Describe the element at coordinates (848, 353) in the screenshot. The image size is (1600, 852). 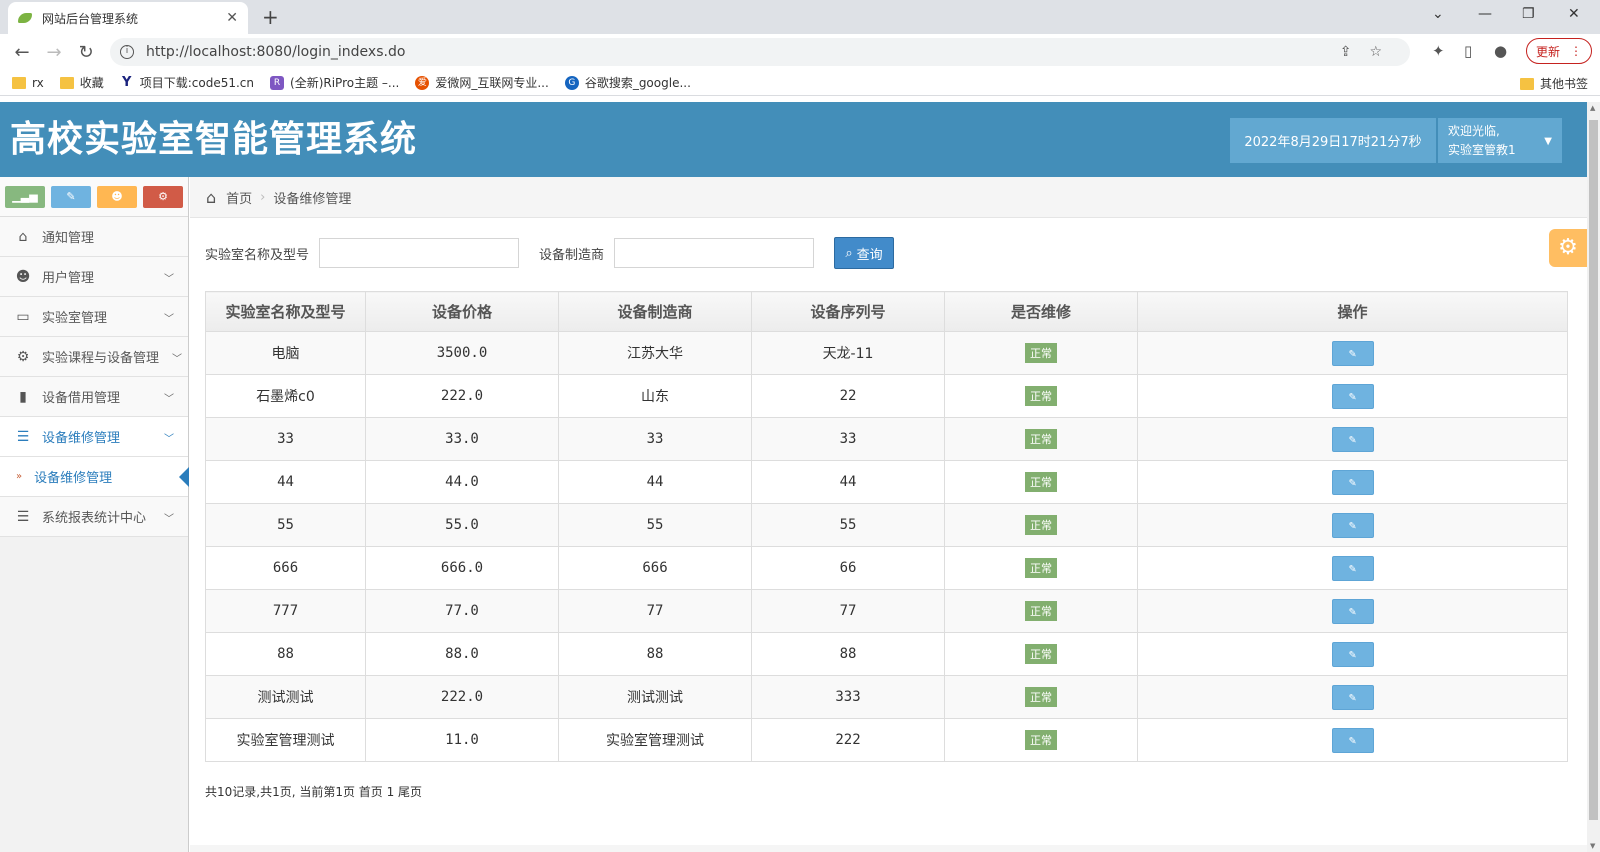
I see `table-cell: 天龙-11` at that location.